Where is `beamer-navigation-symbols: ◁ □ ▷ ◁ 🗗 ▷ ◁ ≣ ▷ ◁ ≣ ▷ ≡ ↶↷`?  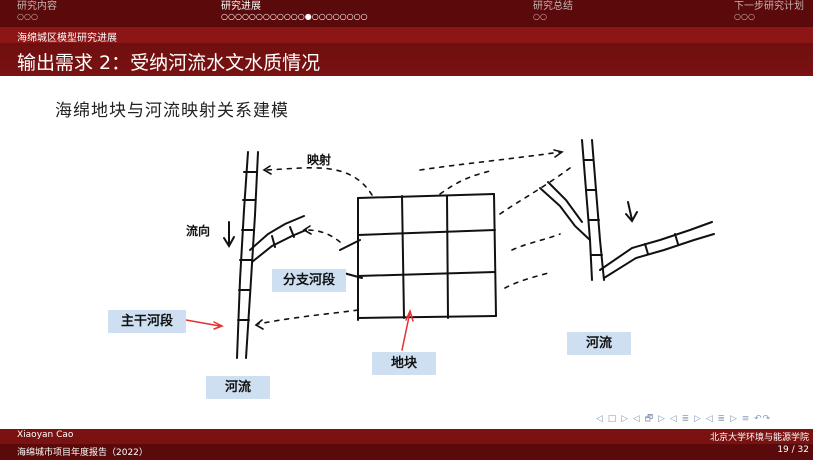
beamer-navigation-symbols: ◁ □ ▷ ◁ 🗗 ▷ ◁ ≣ ▷ ◁ ≣ ▷ ≡ ↶↷ is located at coordinates (683, 419).